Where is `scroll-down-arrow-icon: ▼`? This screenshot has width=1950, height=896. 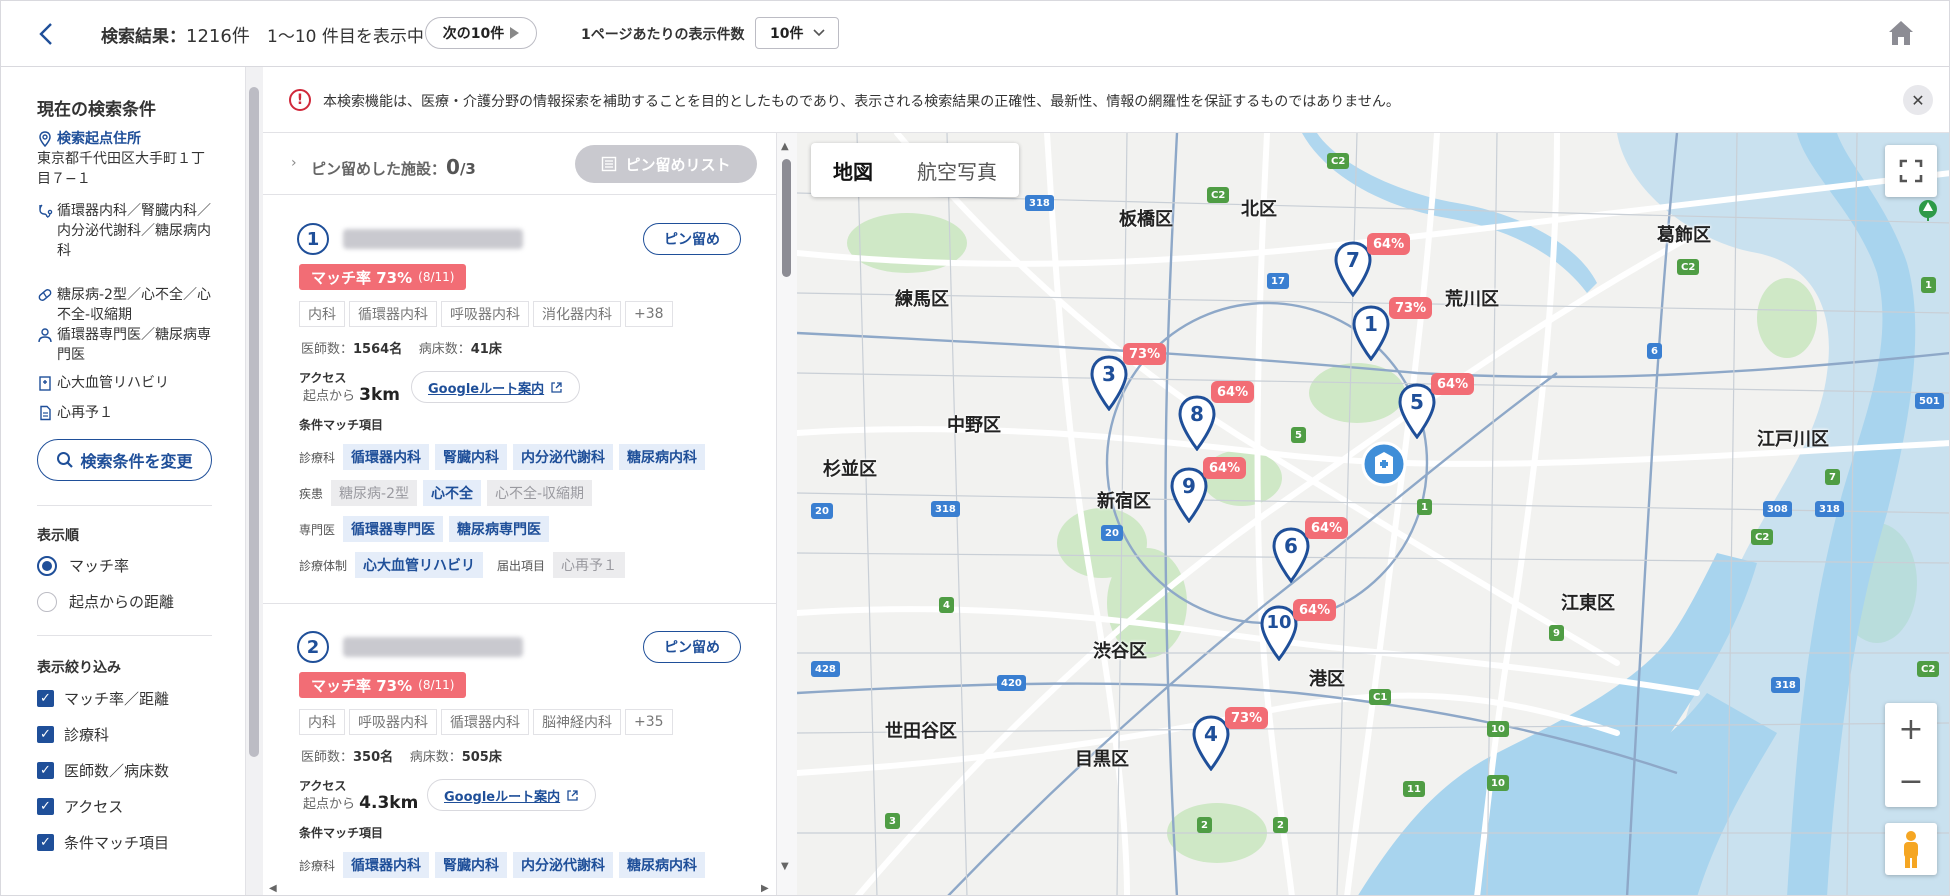 scroll-down-arrow-icon: ▼ is located at coordinates (785, 866).